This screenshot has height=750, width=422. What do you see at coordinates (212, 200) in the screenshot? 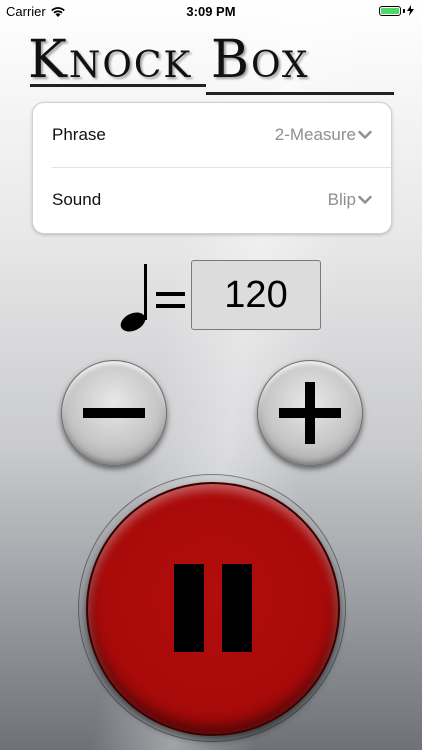
I see `sound-row: Sound Blip` at bounding box center [212, 200].